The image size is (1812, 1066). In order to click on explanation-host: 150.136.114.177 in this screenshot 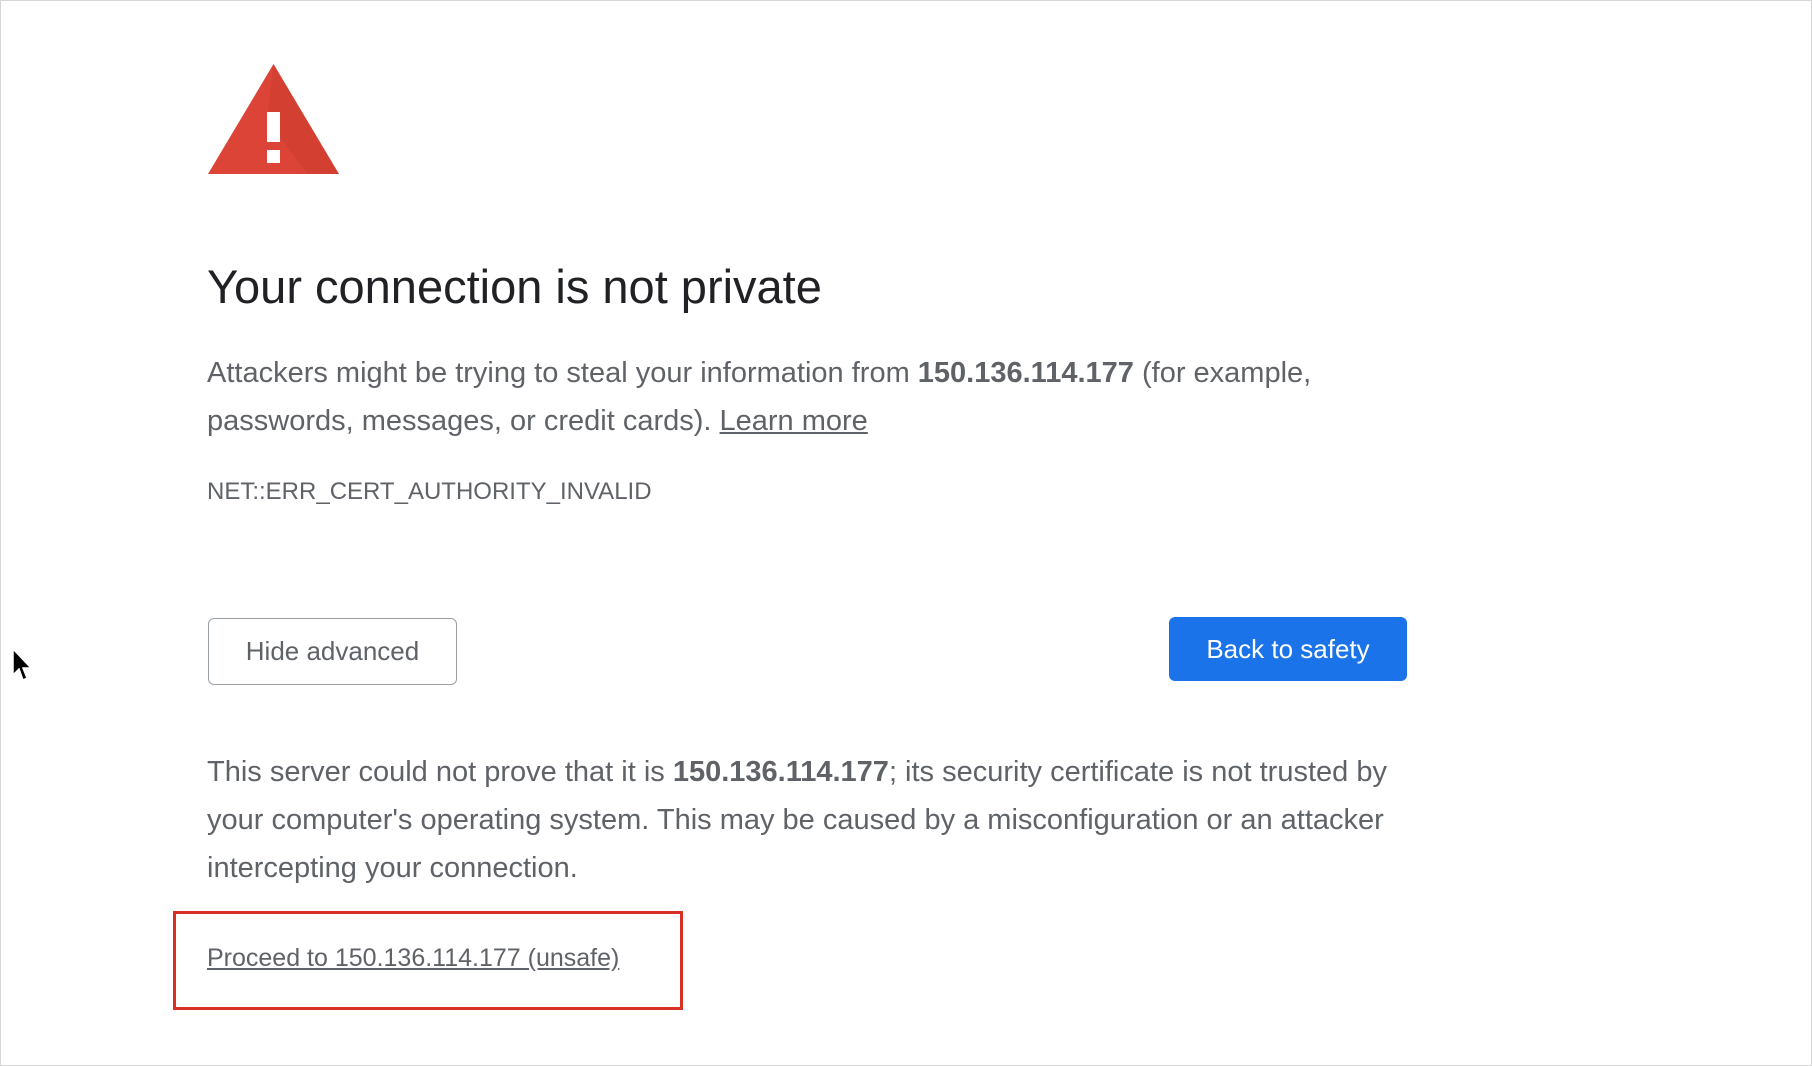, I will do `click(1025, 373)`.